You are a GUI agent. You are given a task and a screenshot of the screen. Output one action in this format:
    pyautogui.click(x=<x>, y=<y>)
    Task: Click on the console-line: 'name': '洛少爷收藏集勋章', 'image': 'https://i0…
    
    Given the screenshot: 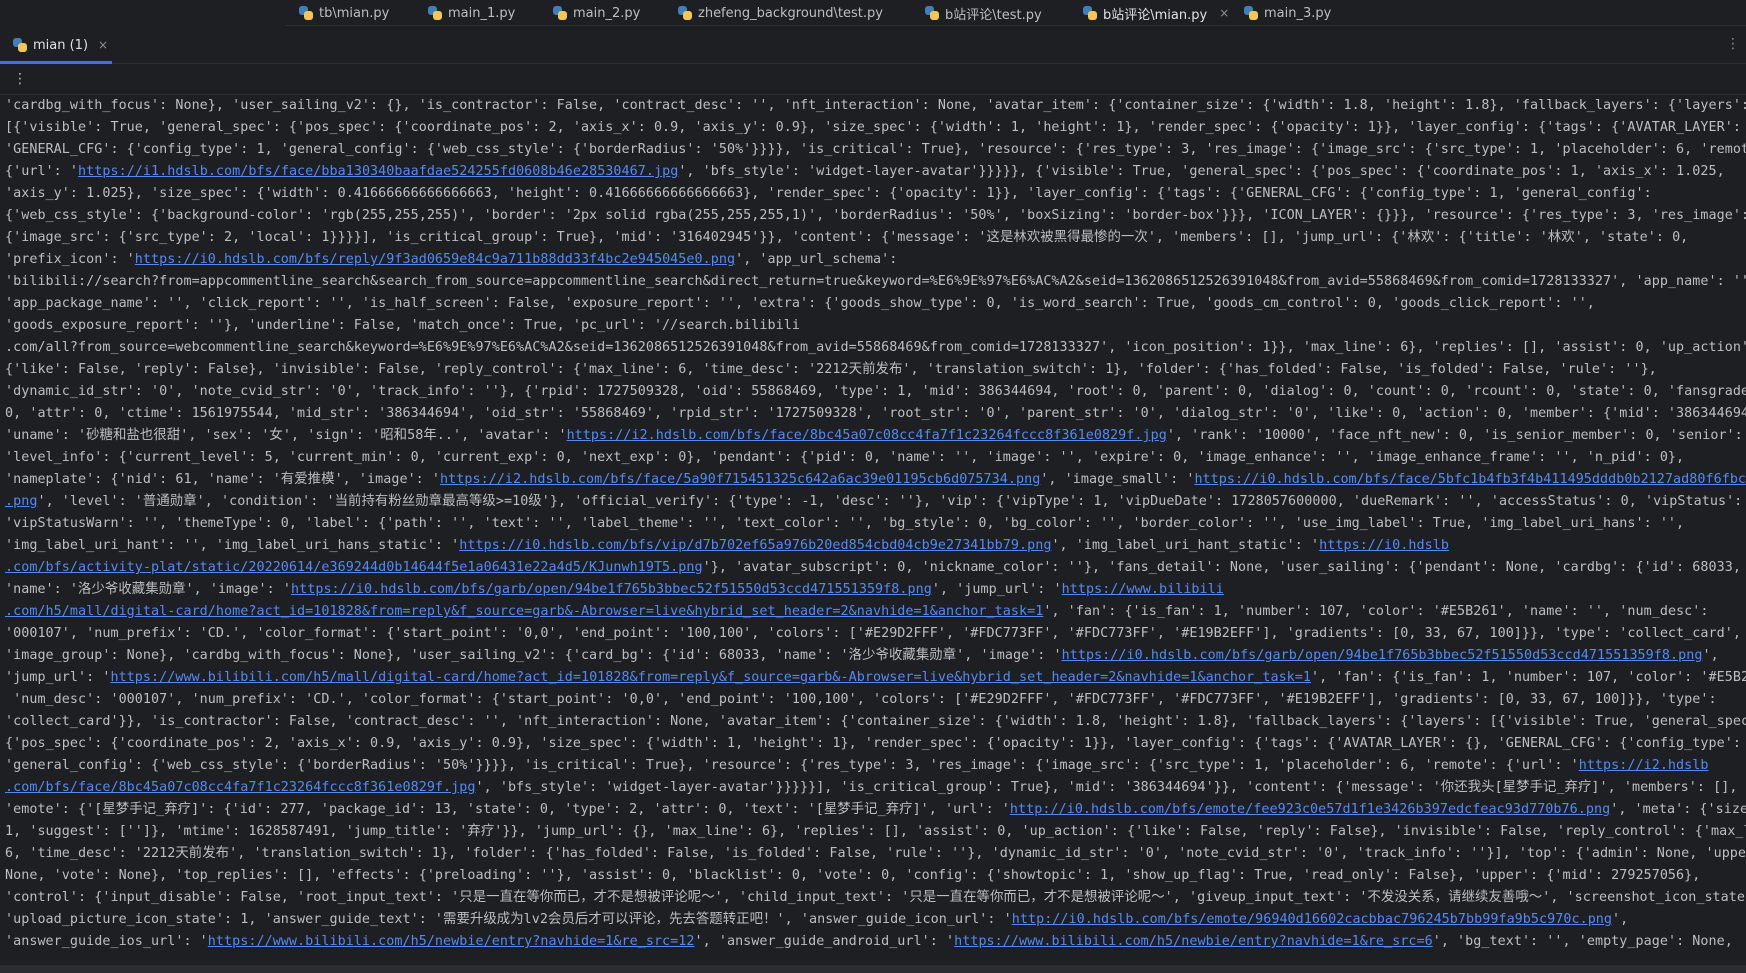 What is the action you would take?
    pyautogui.click(x=614, y=590)
    